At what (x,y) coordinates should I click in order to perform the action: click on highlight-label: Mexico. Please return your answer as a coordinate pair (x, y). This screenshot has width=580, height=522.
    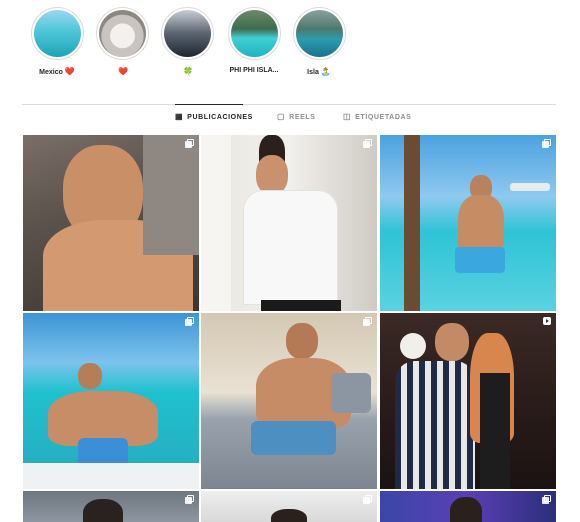
    Looking at the image, I should click on (51, 72).